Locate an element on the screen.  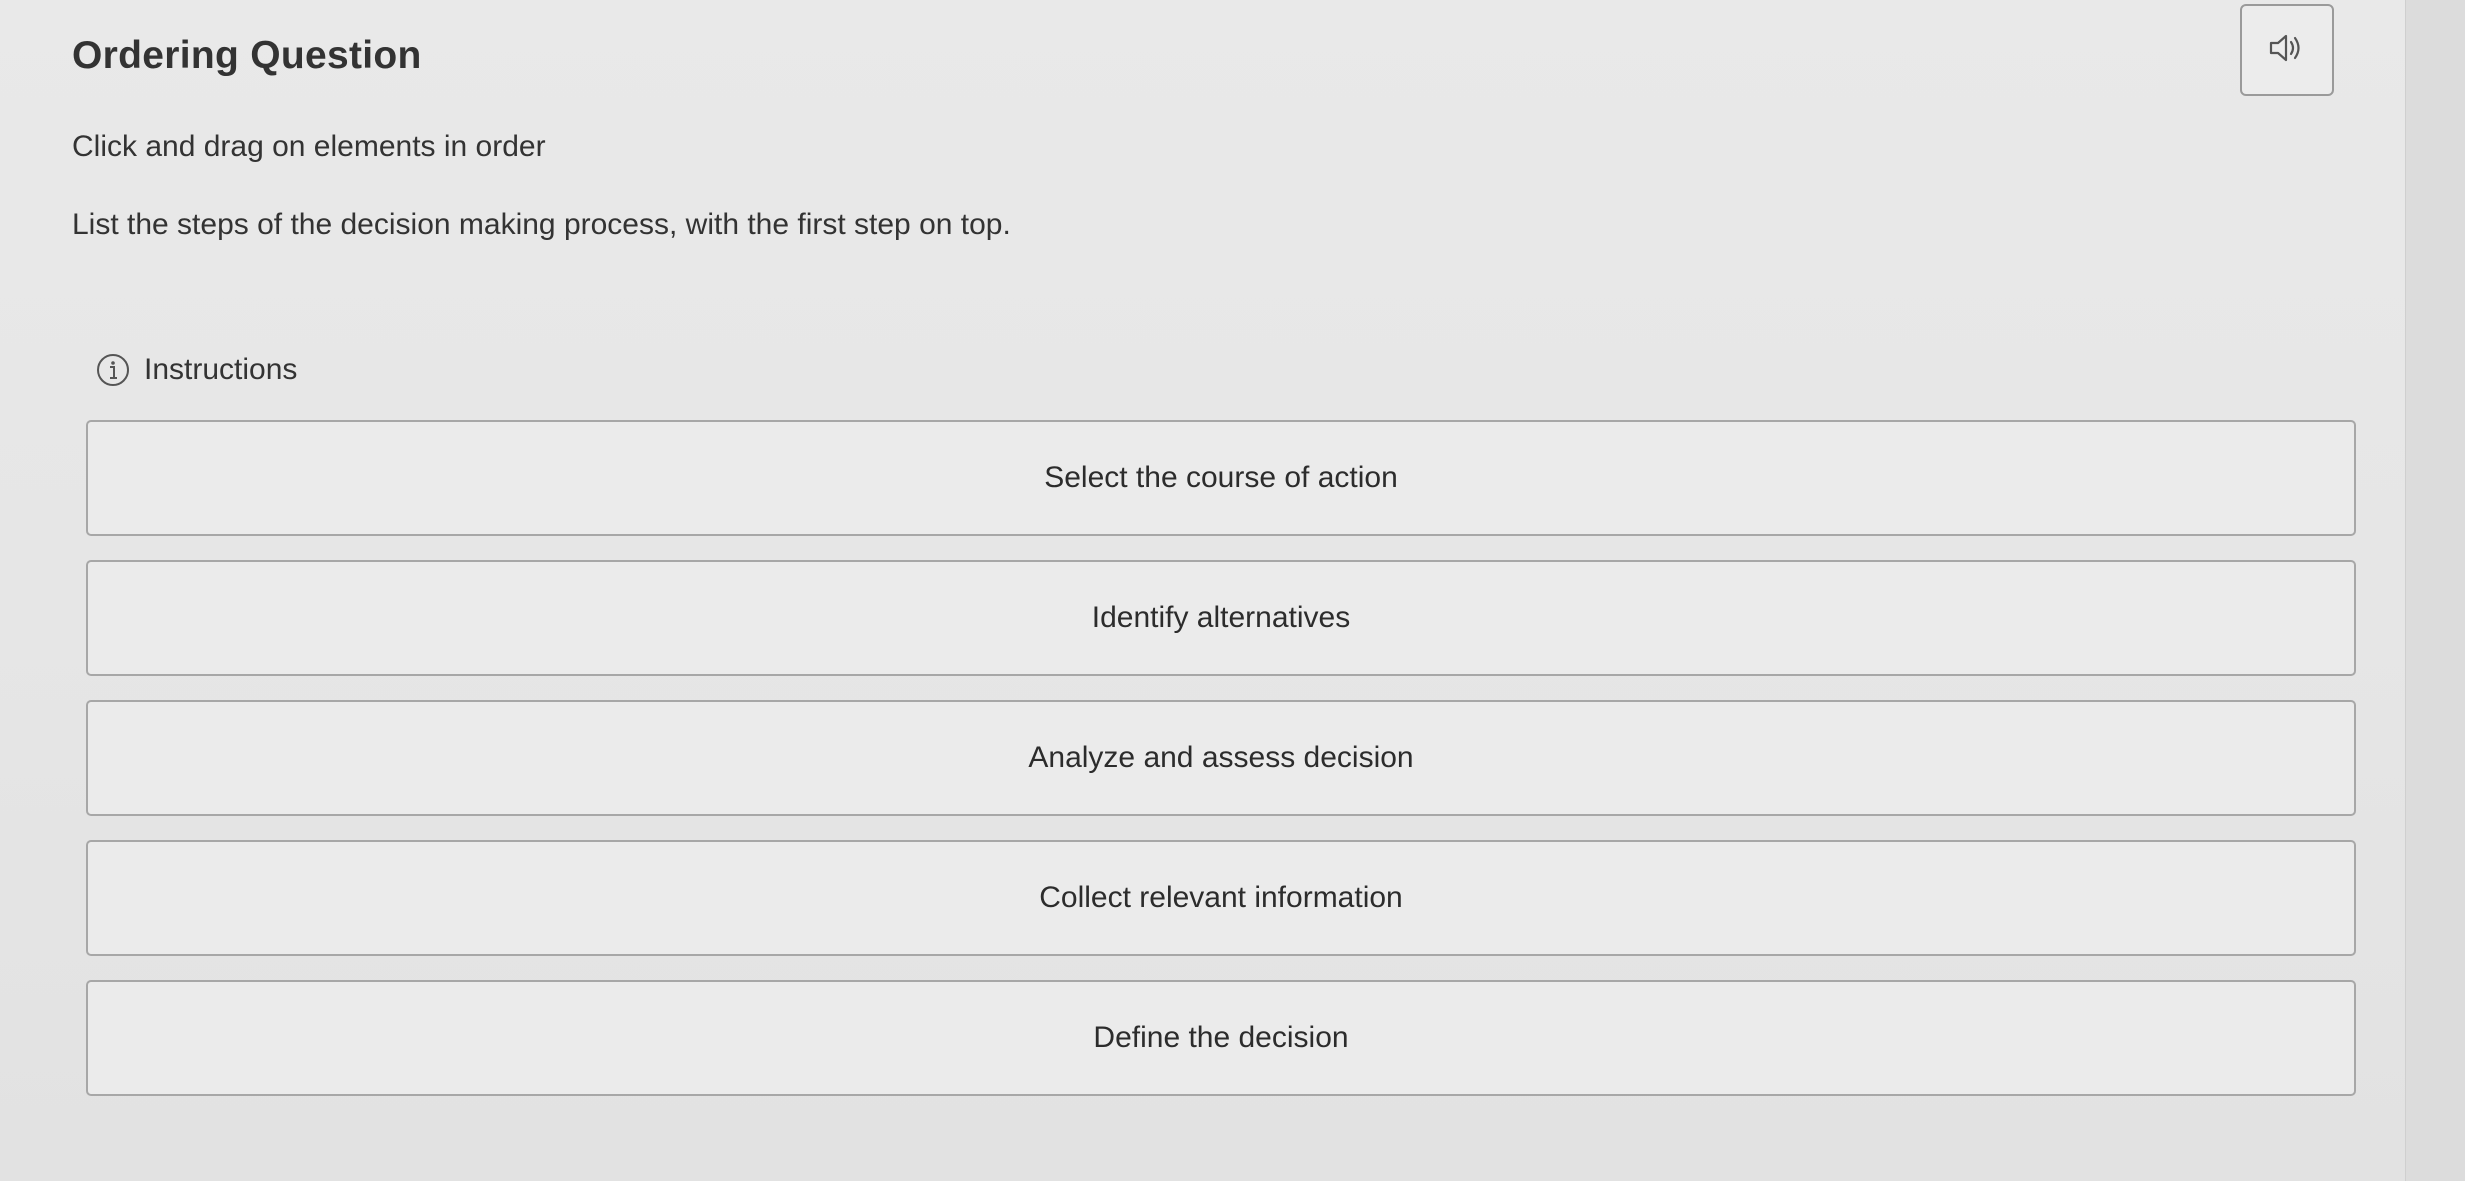
ordering-item: Identify alternatives is located at coordinates (1221, 618).